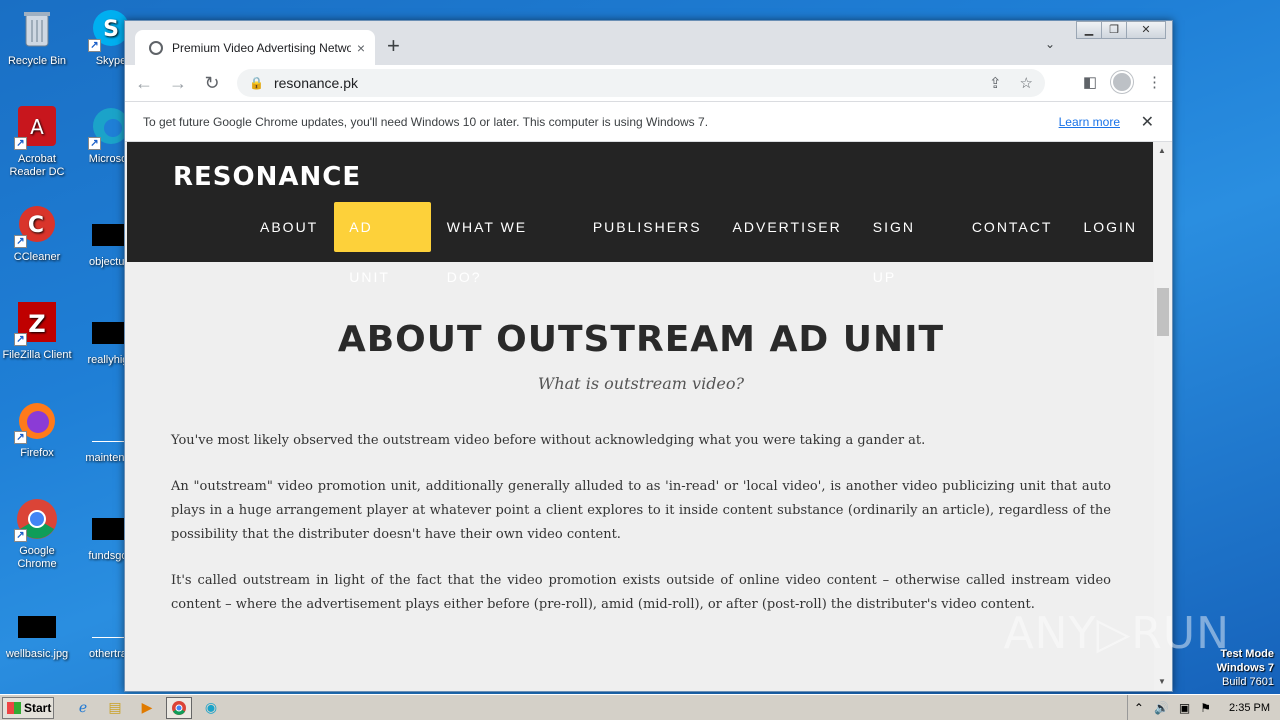  Describe the element at coordinates (115, 708) in the screenshot. I see `taskbar-explorer-icon: ▤` at that location.